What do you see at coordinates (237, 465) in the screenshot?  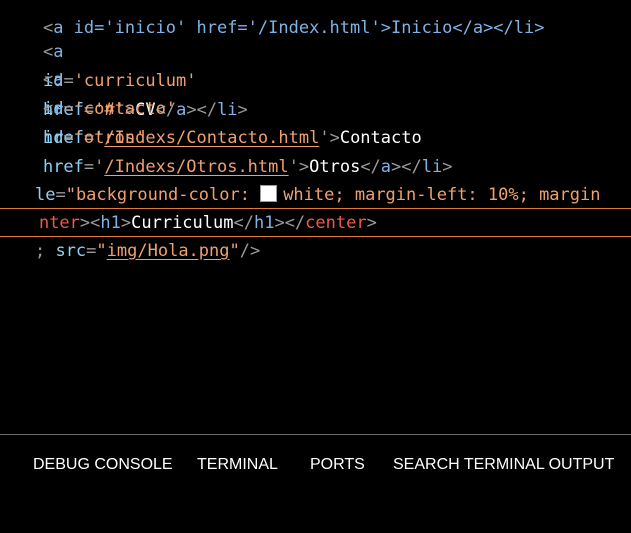 I see `tab-terminal: TERMINAL` at bounding box center [237, 465].